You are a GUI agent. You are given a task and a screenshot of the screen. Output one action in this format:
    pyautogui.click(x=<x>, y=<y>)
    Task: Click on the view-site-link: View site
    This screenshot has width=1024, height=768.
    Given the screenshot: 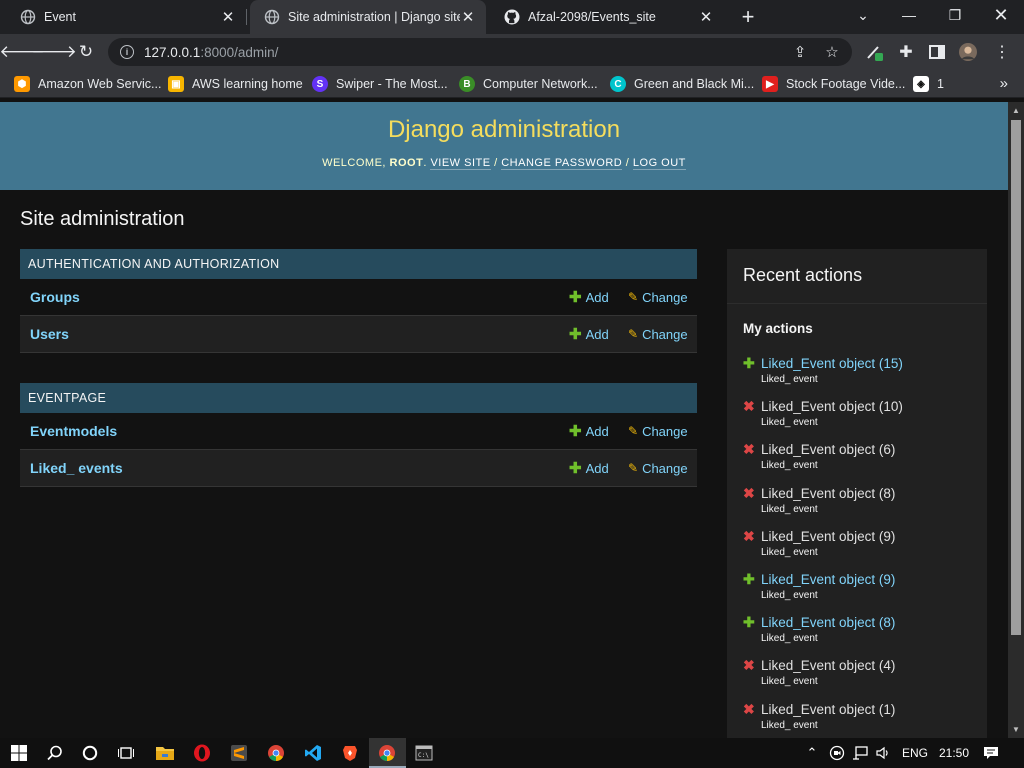 What is the action you would take?
    pyautogui.click(x=460, y=163)
    